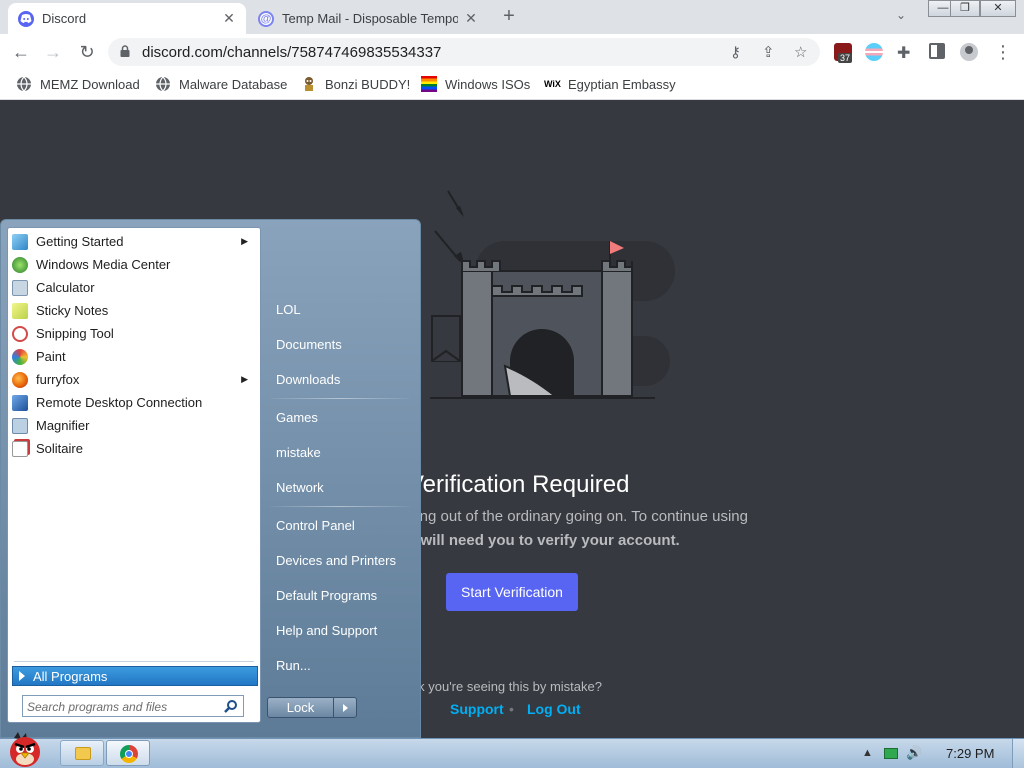  I want to click on paint-palette-icon, so click(20, 356).